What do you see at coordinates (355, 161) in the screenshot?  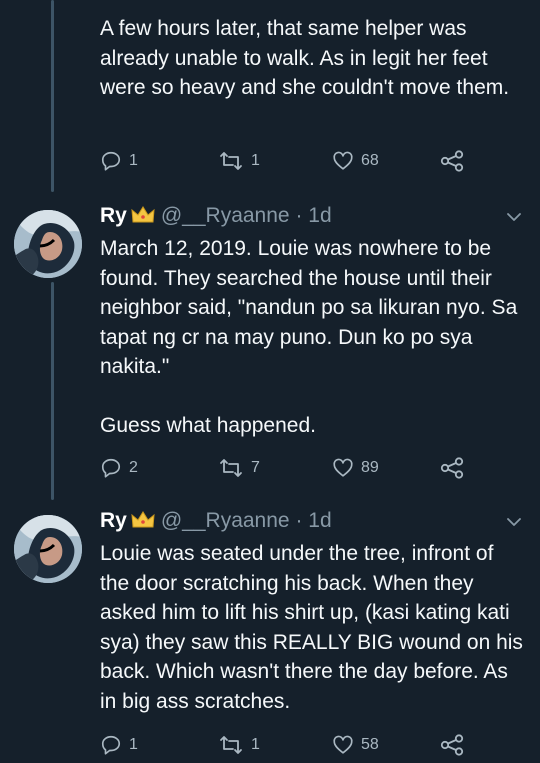 I see `like-button: 68` at bounding box center [355, 161].